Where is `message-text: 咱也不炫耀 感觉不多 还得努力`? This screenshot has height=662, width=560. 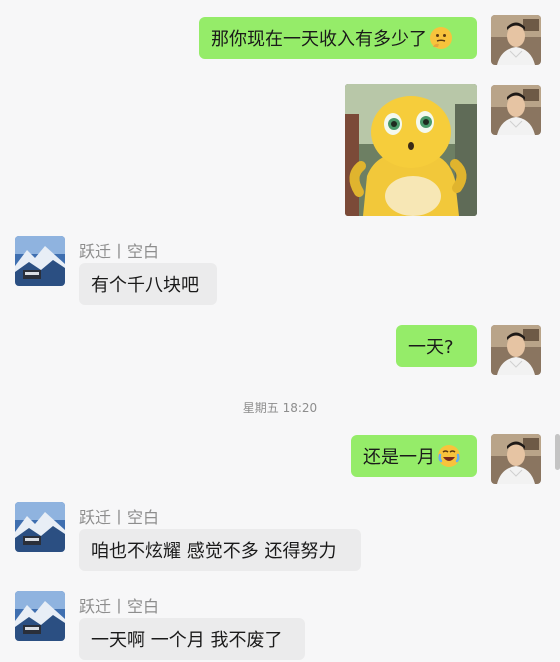
message-text: 咱也不炫耀 感觉不多 还得努力 is located at coordinates (214, 551).